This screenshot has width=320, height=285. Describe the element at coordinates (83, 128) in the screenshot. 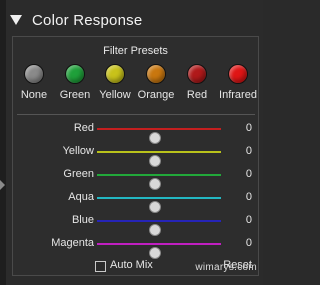

I see `slider-label: Red` at that location.